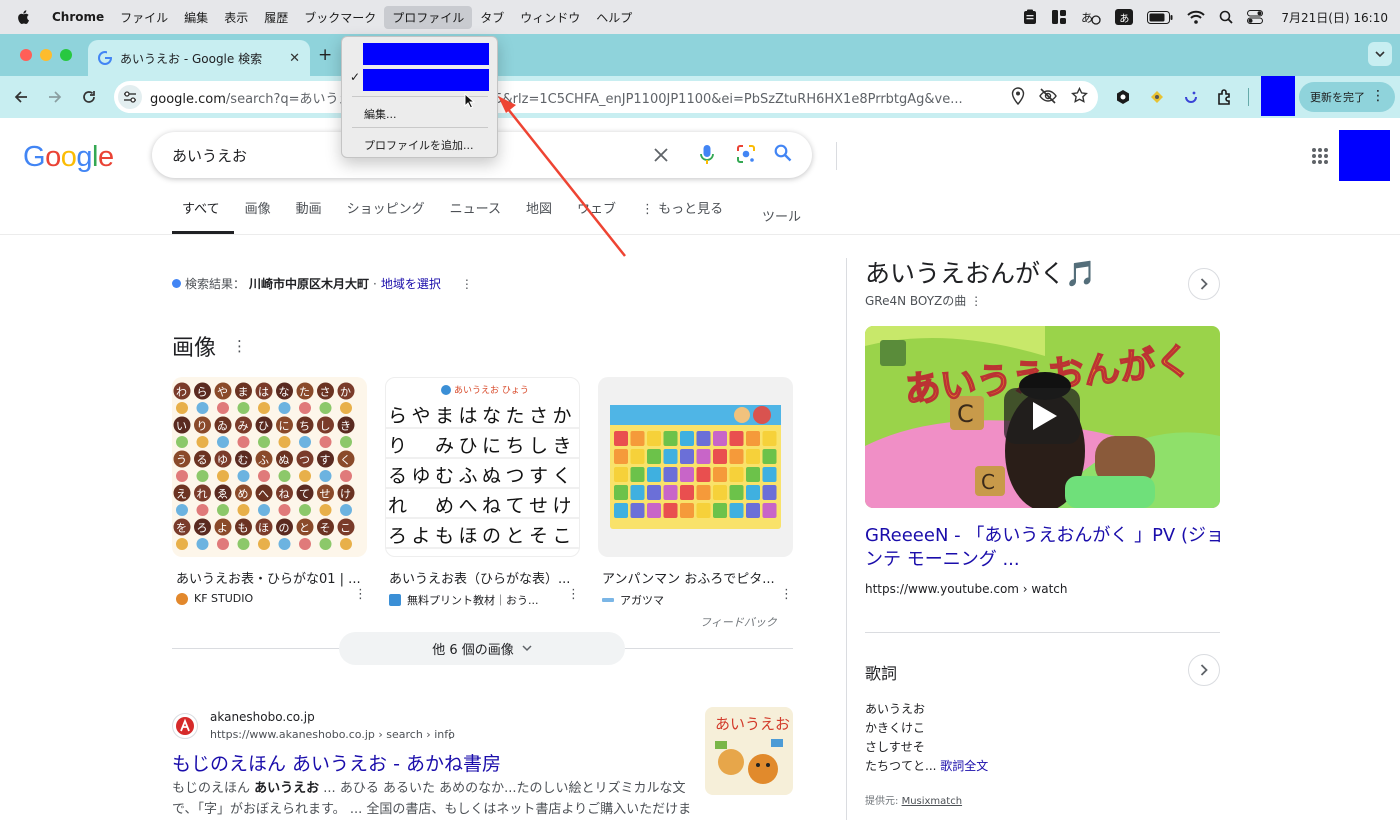  I want to click on knowledge-panel-subtitle: GRe4N BOYZの曲 ⋮, so click(923, 300).